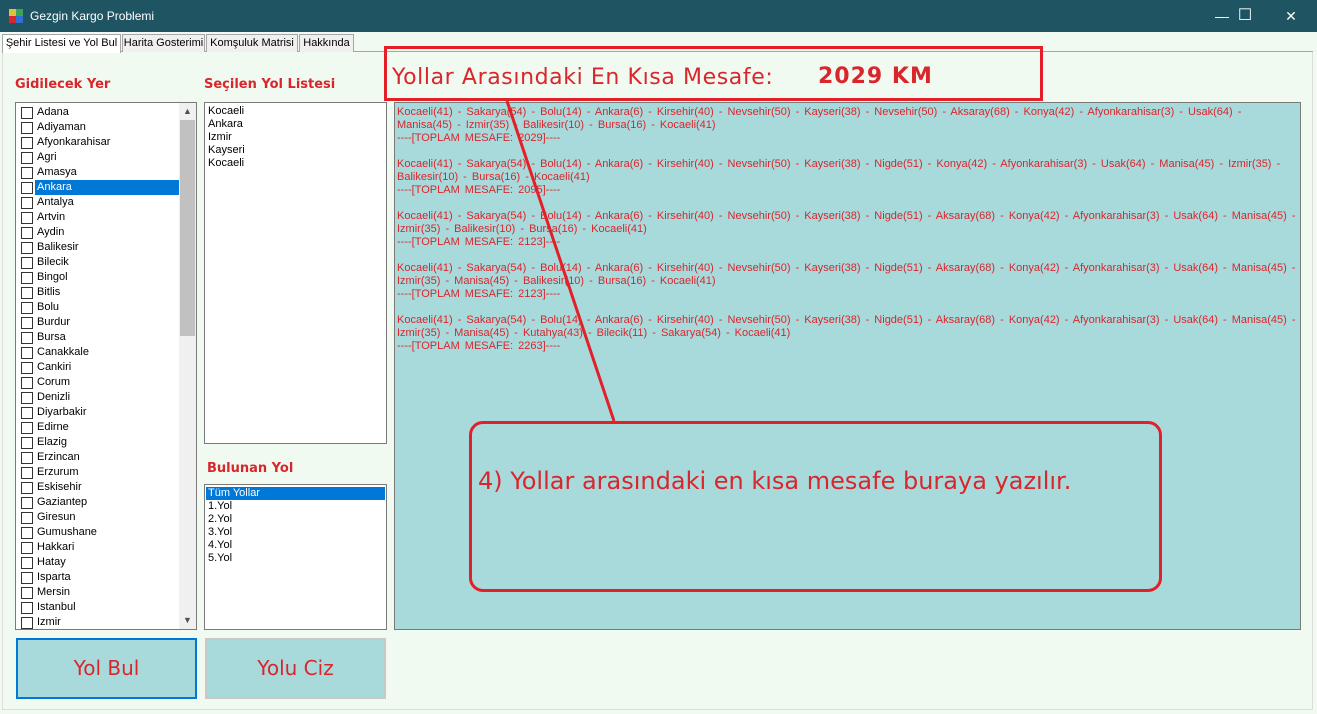 The image size is (1317, 714). I want to click on city-checkbox-item: Ankara, so click(99, 187).